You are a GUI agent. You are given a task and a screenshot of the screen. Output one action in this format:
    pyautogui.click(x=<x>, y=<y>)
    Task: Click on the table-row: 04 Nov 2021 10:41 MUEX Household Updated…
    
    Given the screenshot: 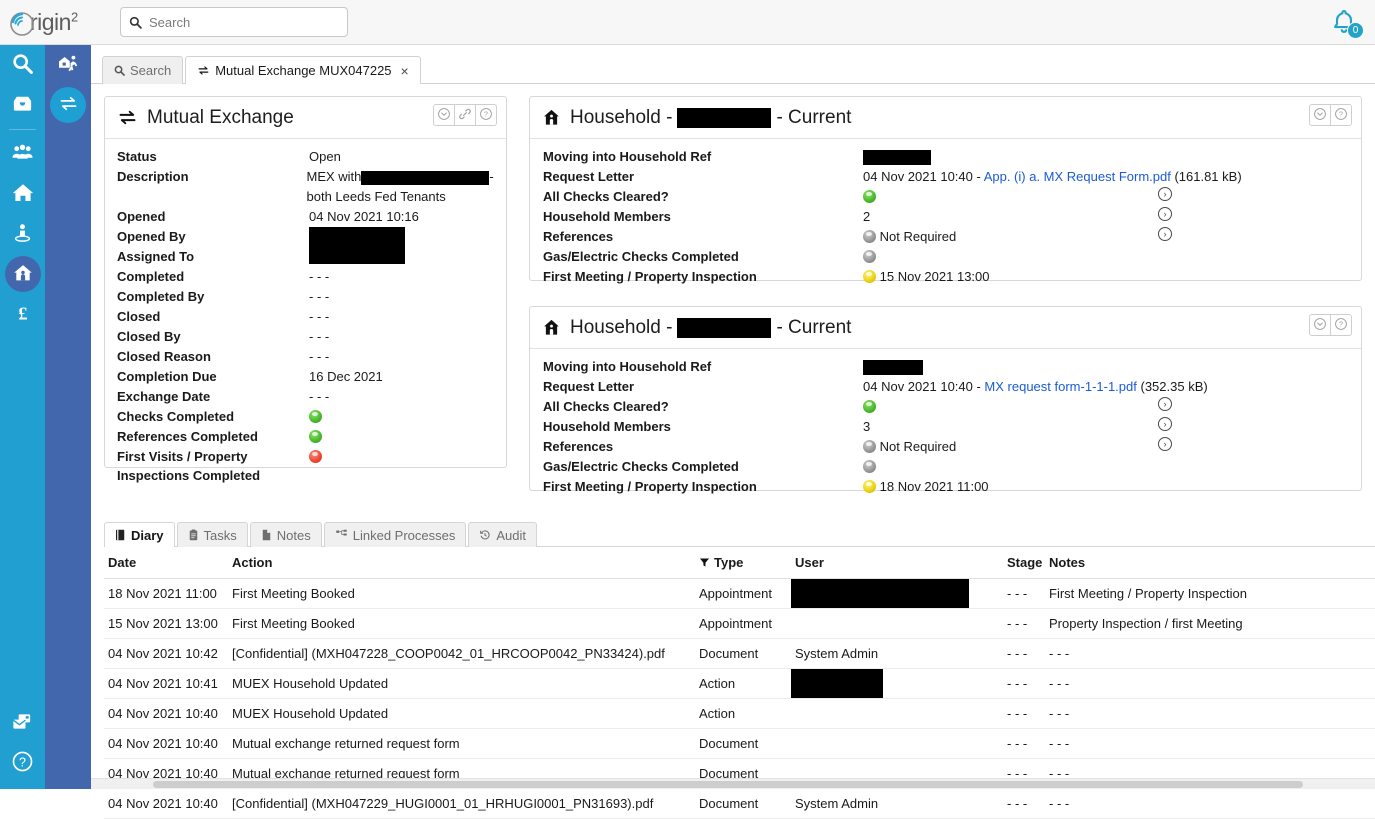 What is the action you would take?
    pyautogui.click(x=739, y=684)
    